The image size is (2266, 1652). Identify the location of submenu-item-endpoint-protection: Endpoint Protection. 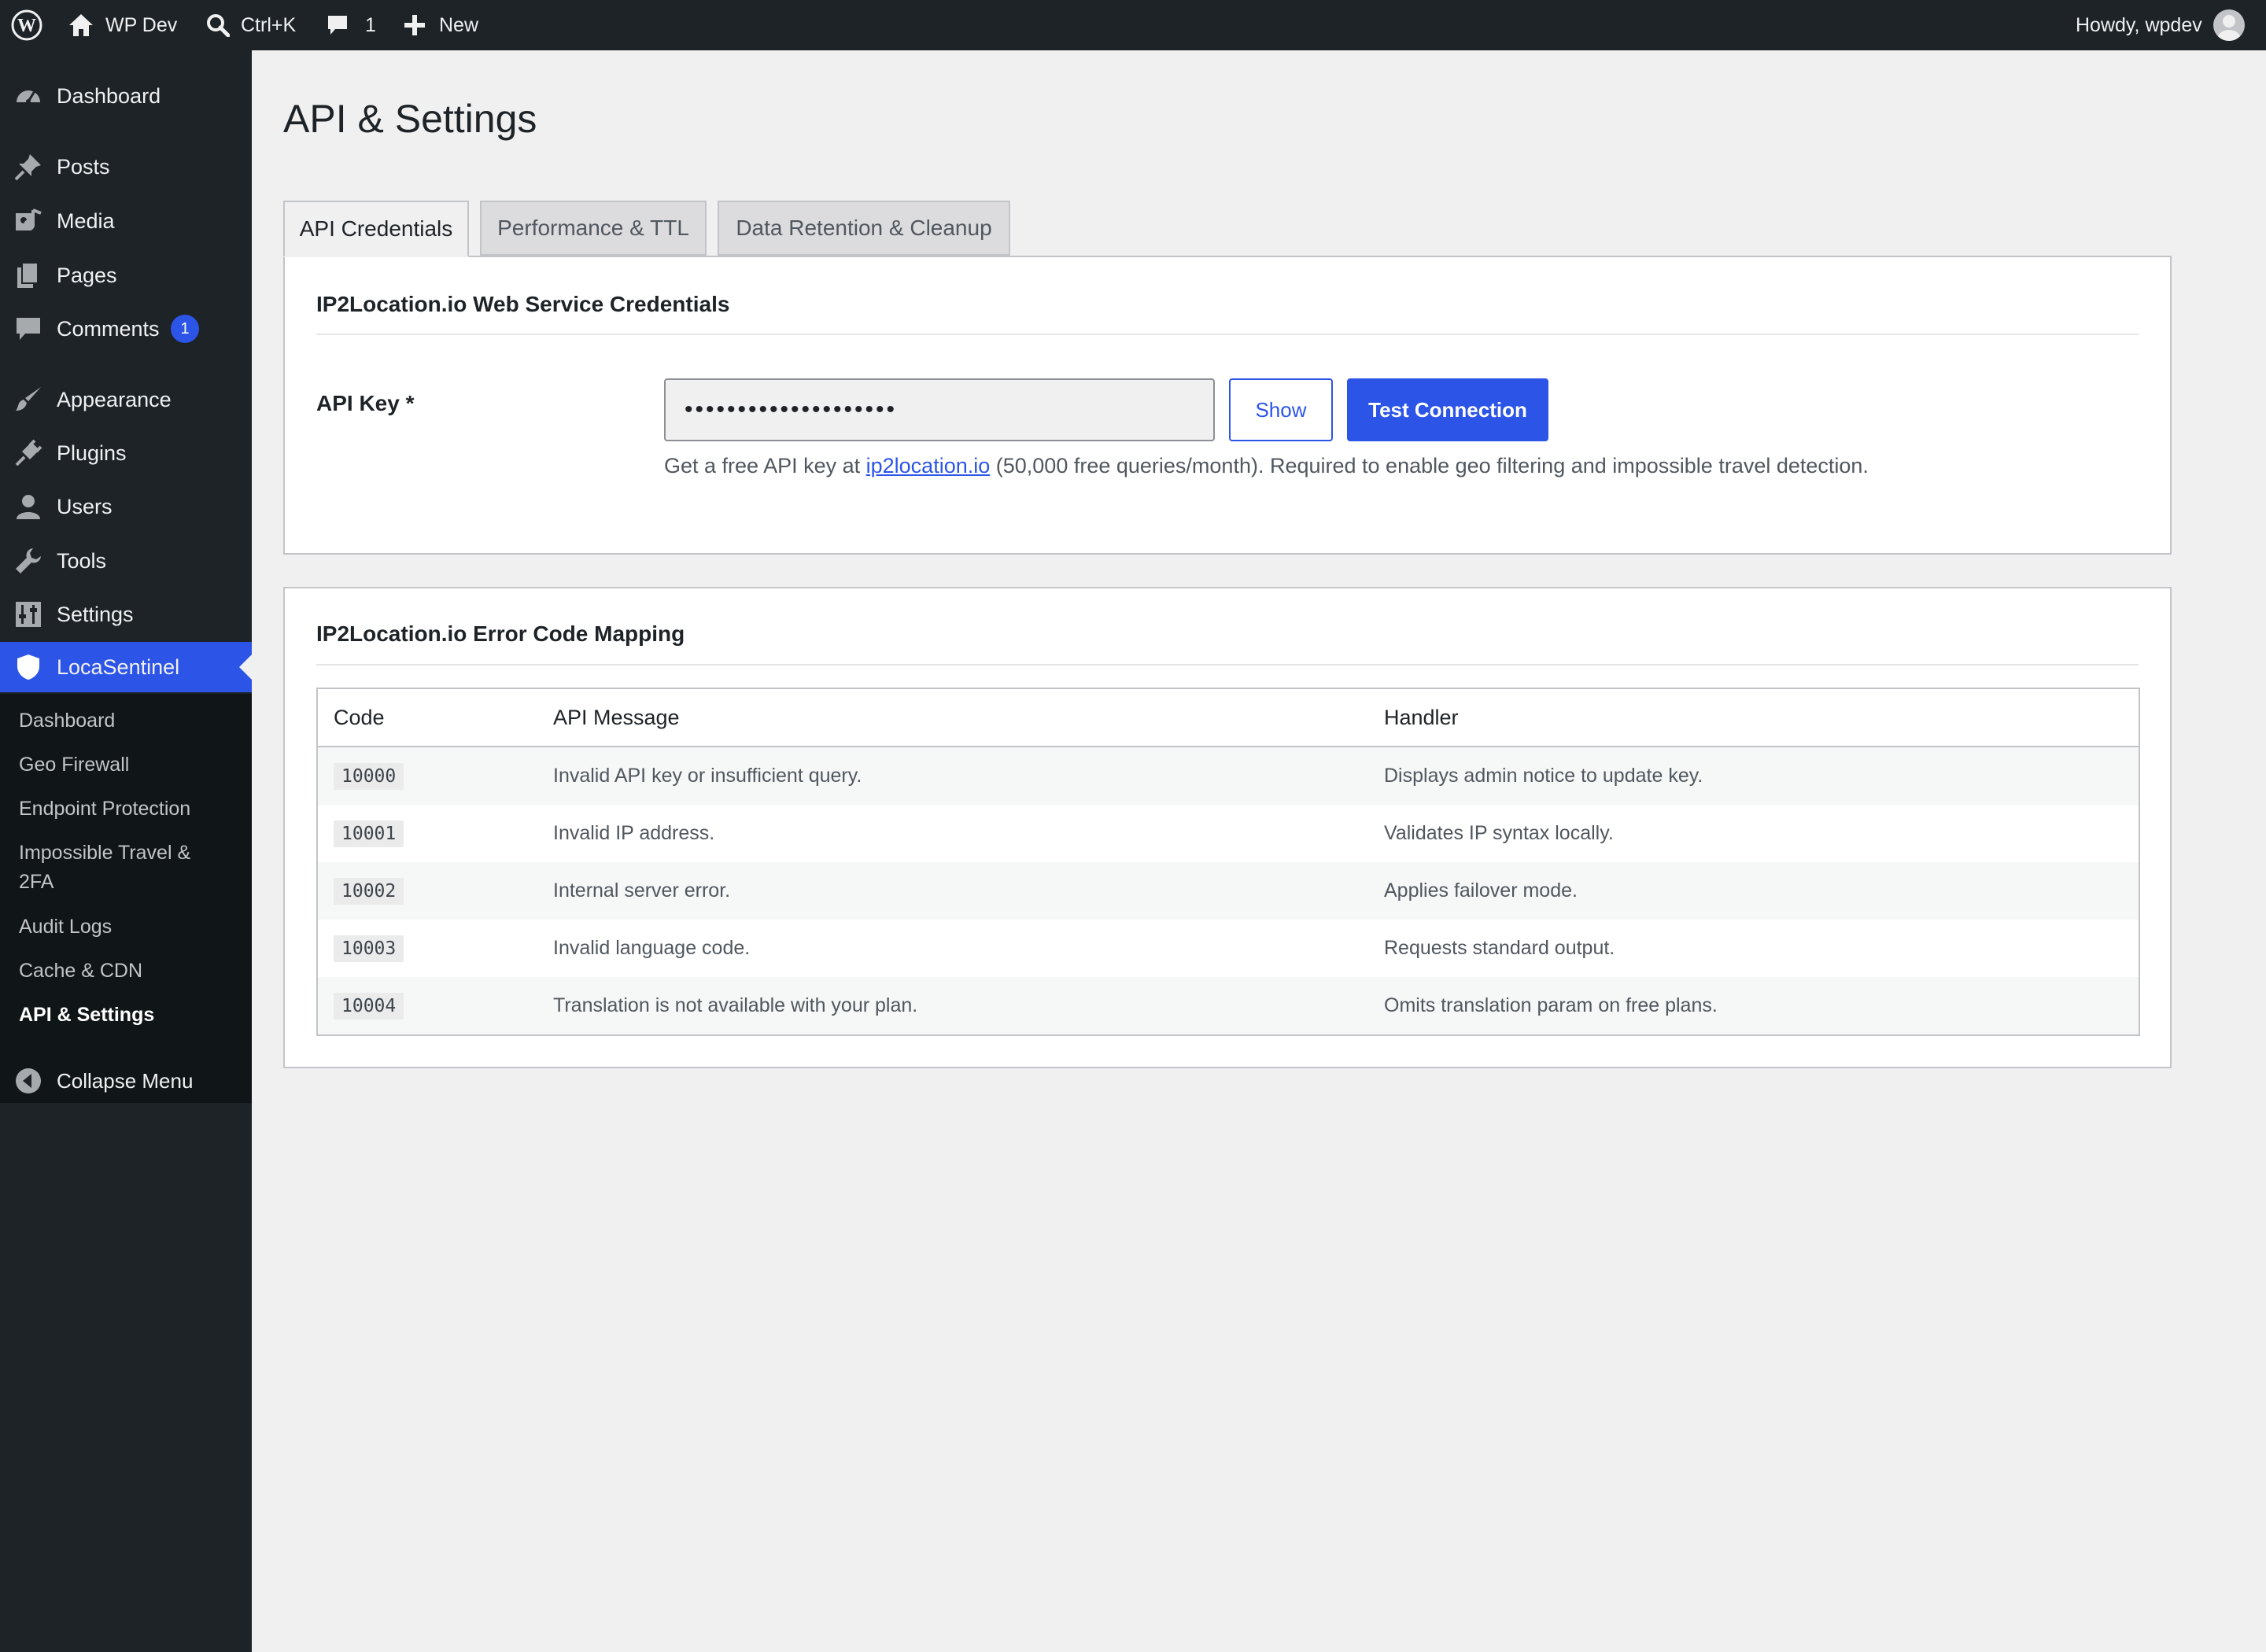
(129, 809).